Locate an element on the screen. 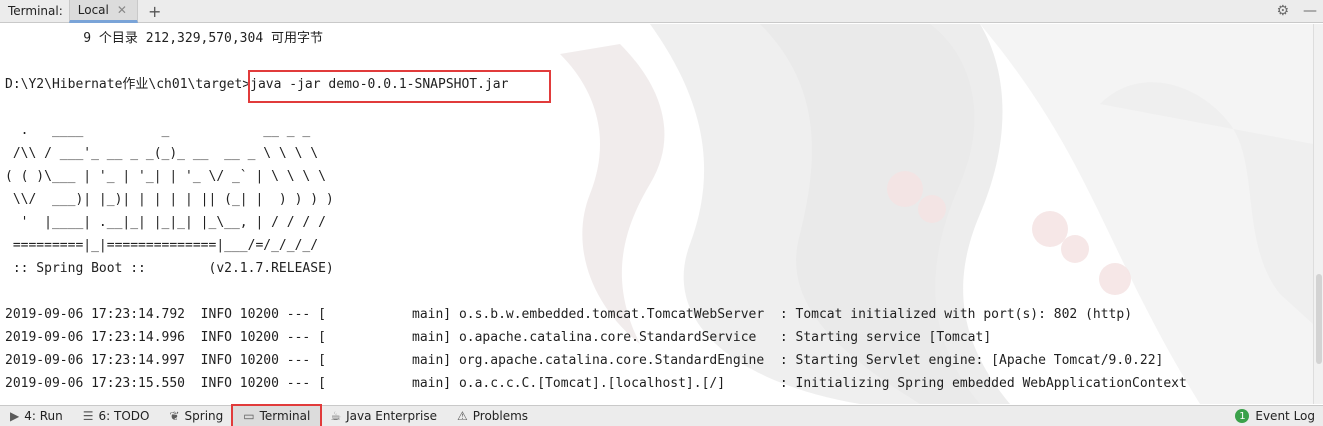 The image size is (1323, 426). tool-problems: ⚠ Problems is located at coordinates (492, 416).